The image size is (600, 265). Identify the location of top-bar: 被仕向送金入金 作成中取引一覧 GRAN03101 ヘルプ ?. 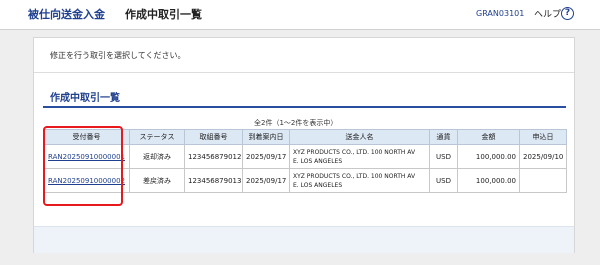
(300, 15).